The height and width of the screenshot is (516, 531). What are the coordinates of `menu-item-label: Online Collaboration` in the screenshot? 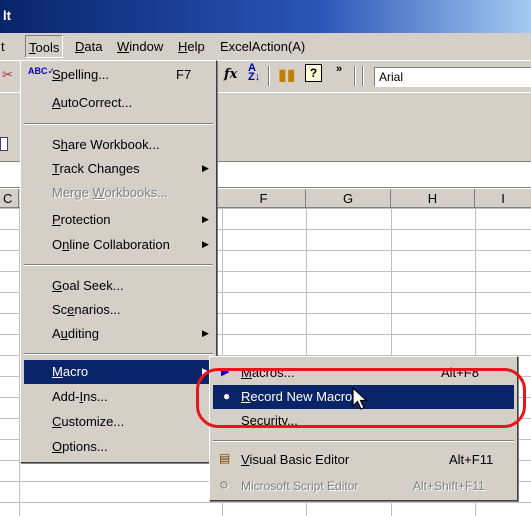 It's located at (111, 244).